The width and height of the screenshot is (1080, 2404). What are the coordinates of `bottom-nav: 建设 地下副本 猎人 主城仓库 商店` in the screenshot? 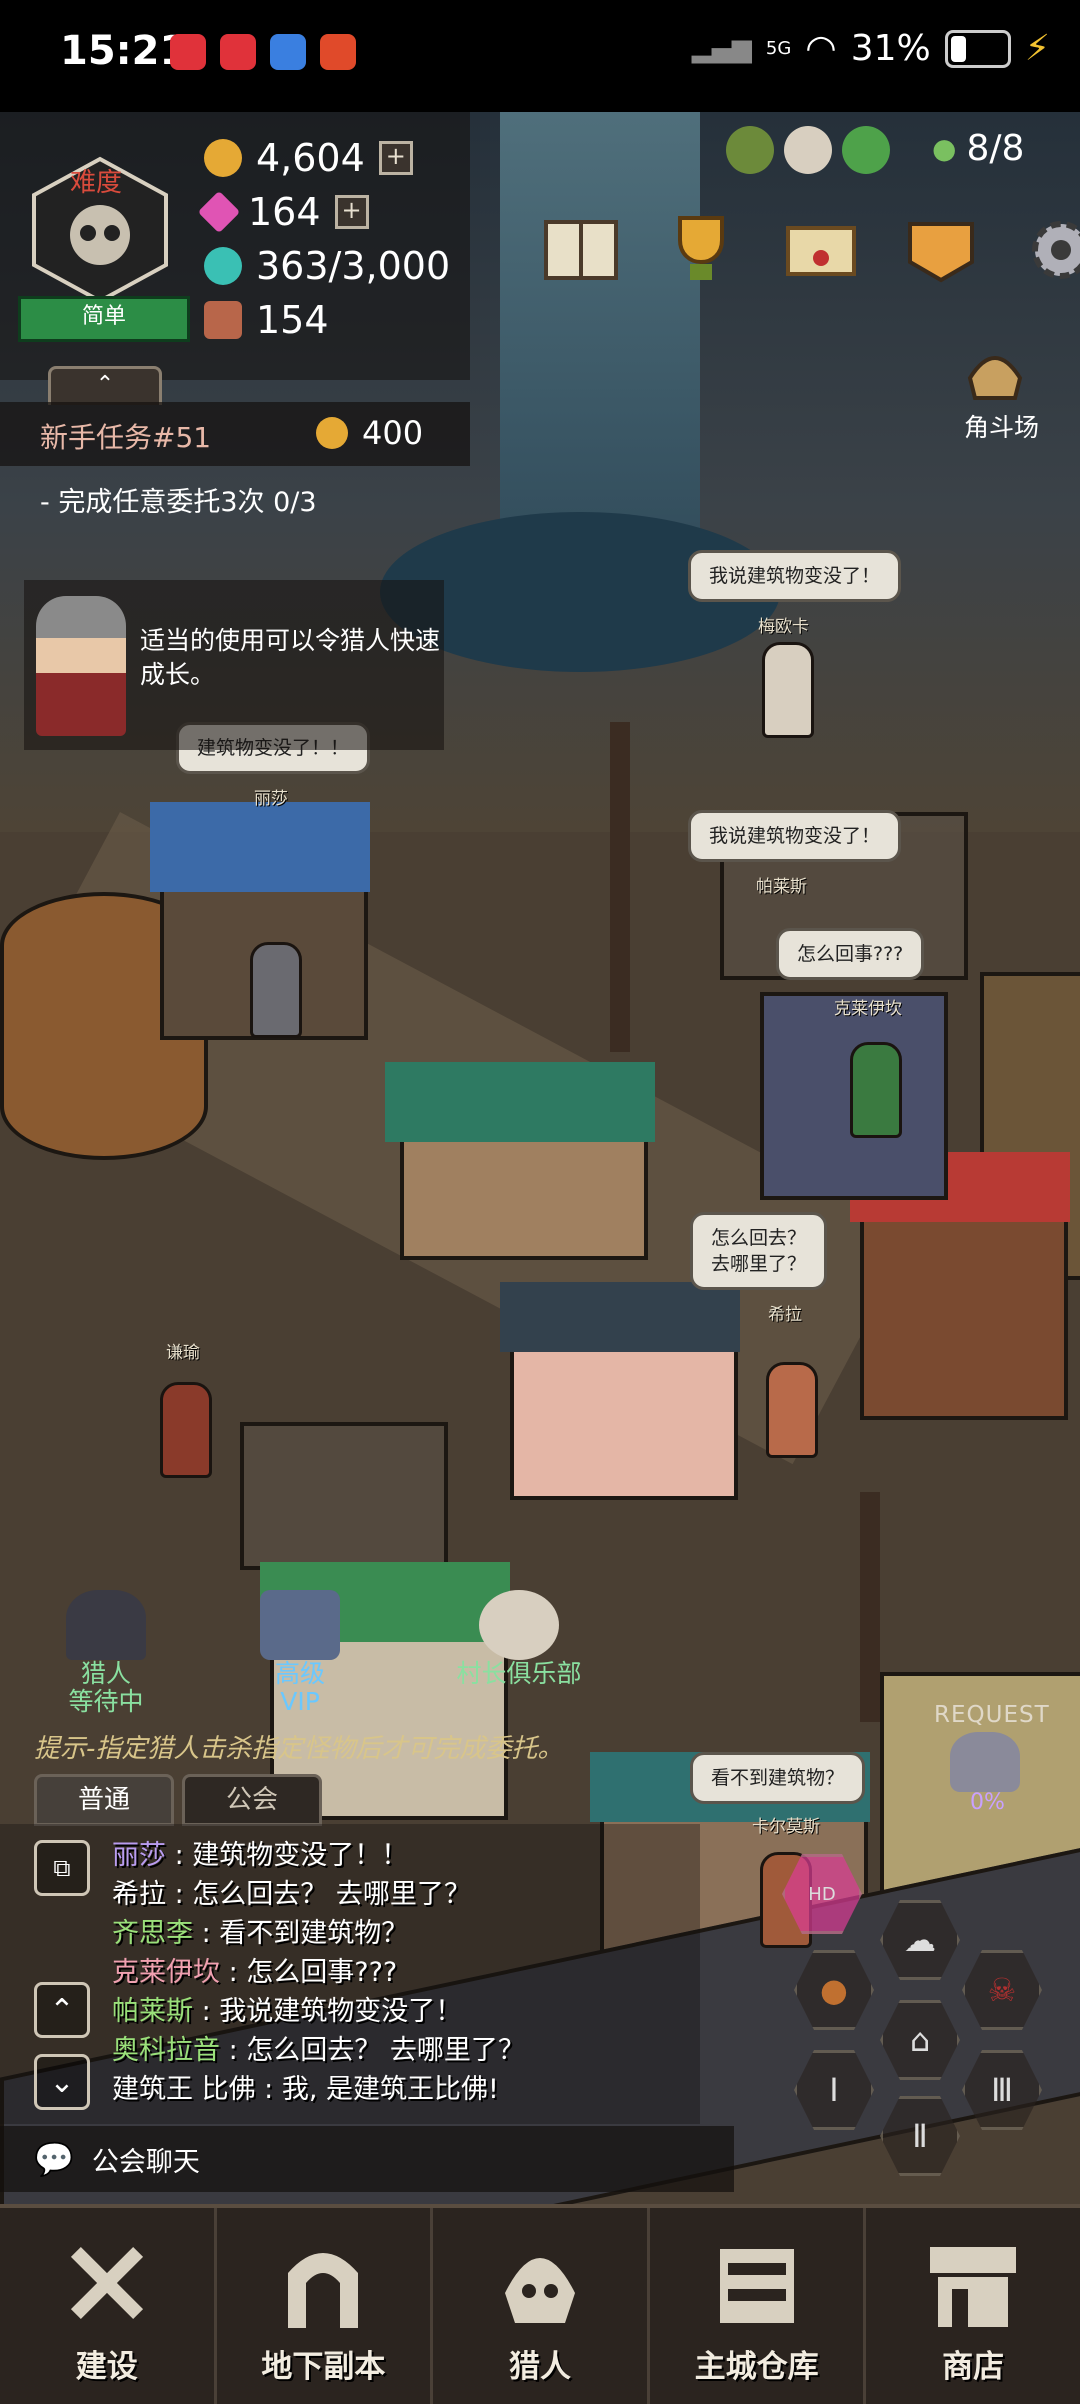 It's located at (540, 2304).